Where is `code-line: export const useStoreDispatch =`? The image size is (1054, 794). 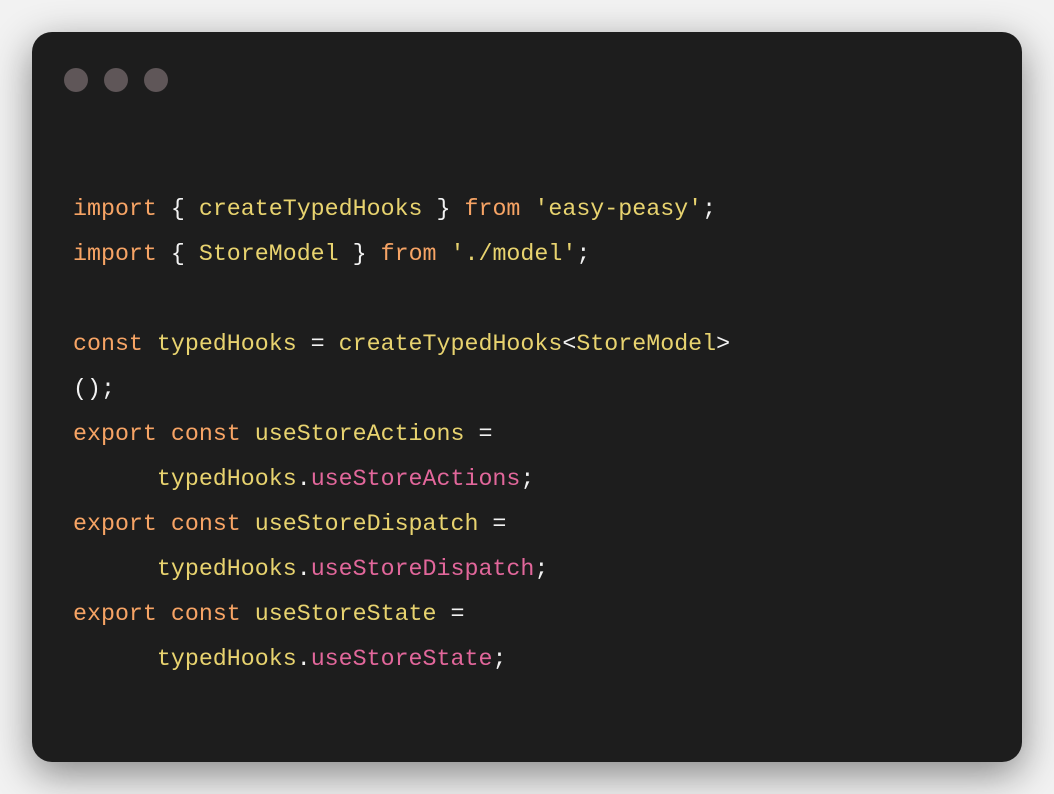 code-line: export const useStoreDispatch = is located at coordinates (401, 524).